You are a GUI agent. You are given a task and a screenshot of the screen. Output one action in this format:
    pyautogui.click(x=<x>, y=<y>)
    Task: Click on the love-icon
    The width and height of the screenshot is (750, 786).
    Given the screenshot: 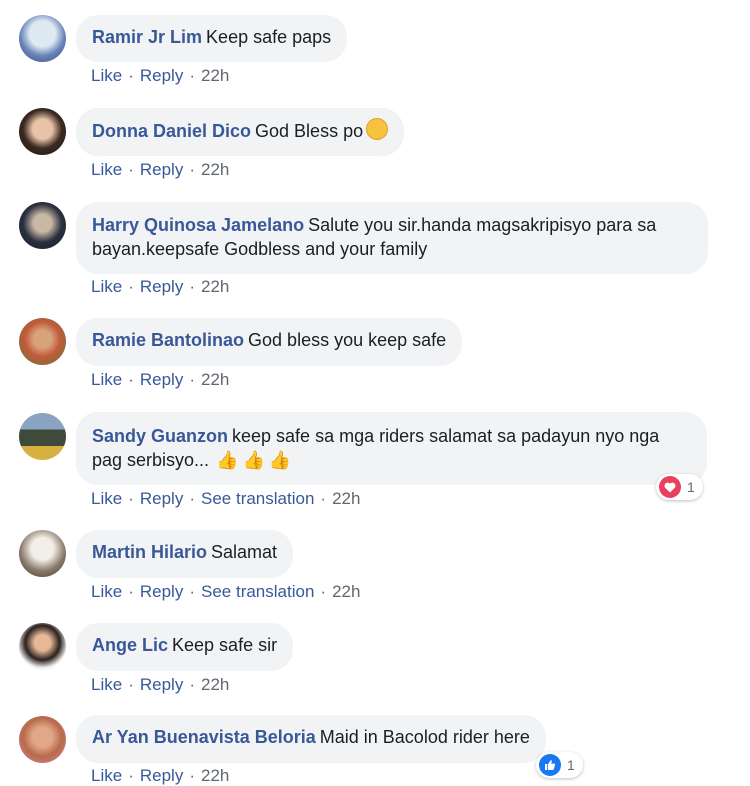 What is the action you would take?
    pyautogui.click(x=670, y=487)
    